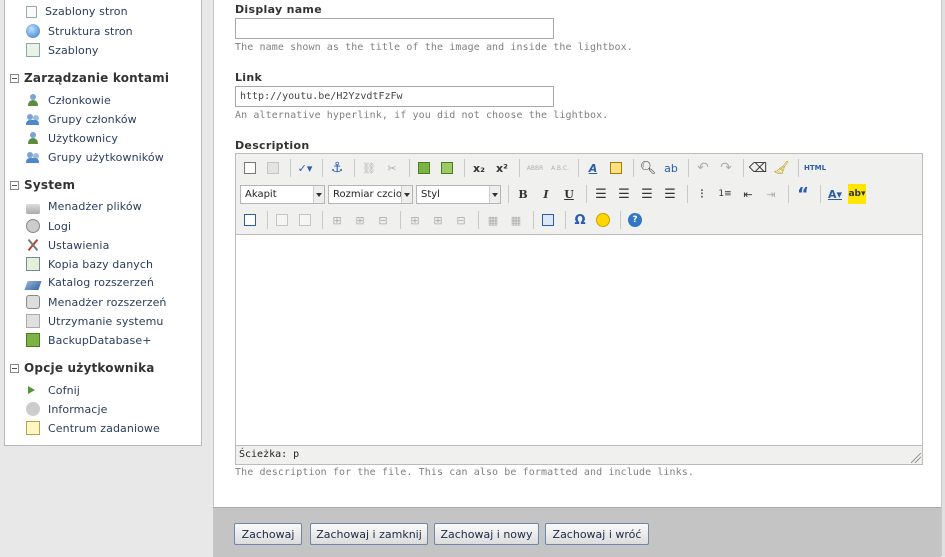  What do you see at coordinates (624, 194) in the screenshot?
I see `align-center-icon: ☰` at bounding box center [624, 194].